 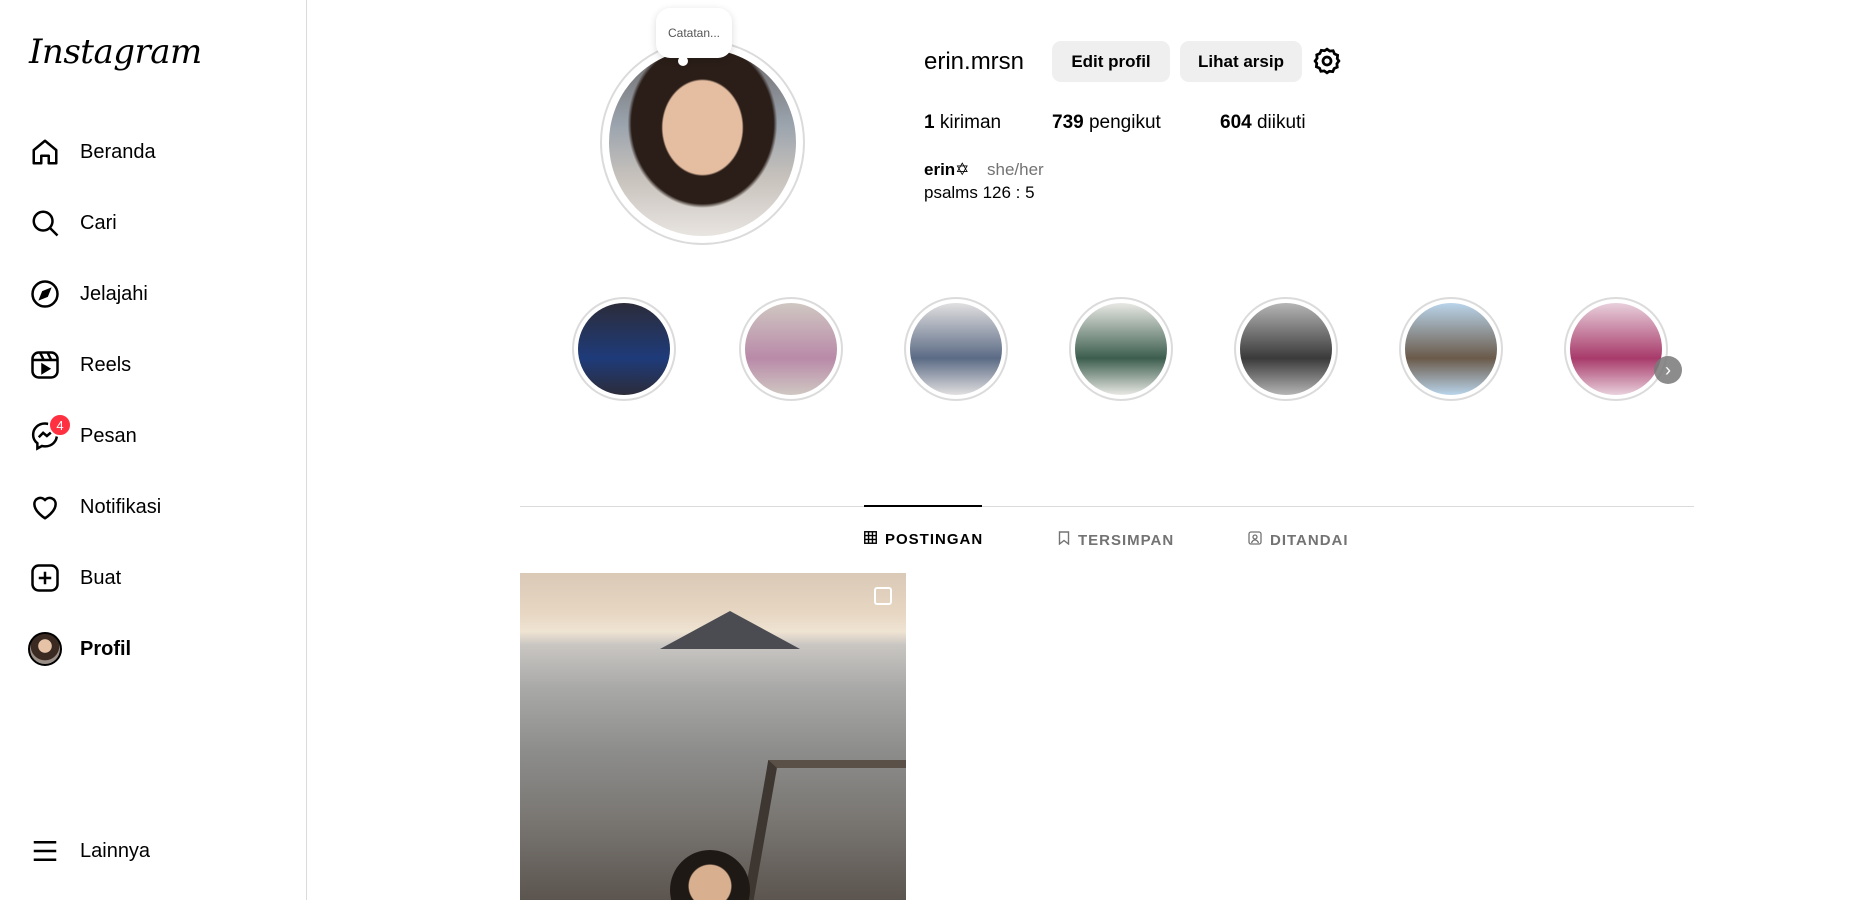 What do you see at coordinates (153, 436) in the screenshot?
I see `sidebar-item-pesan: 4 Pesan` at bounding box center [153, 436].